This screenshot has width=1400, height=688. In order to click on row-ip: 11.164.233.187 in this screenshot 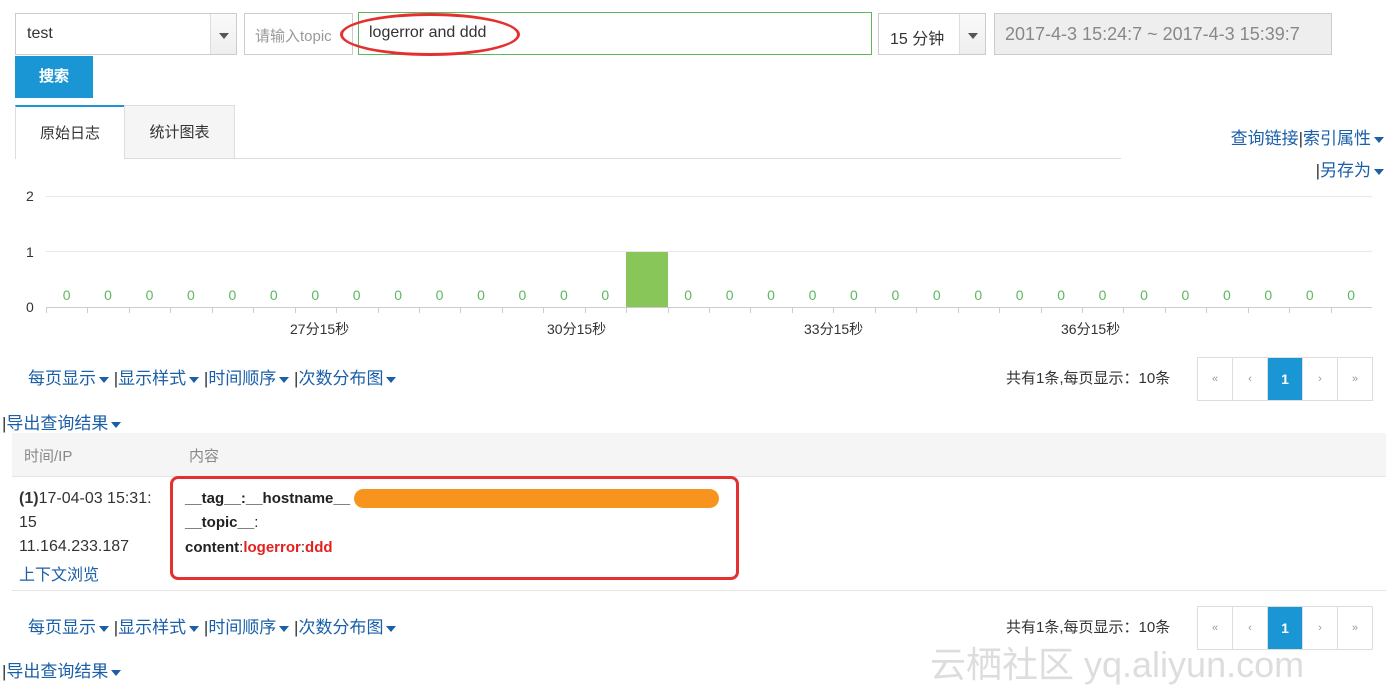, I will do `click(74, 546)`.